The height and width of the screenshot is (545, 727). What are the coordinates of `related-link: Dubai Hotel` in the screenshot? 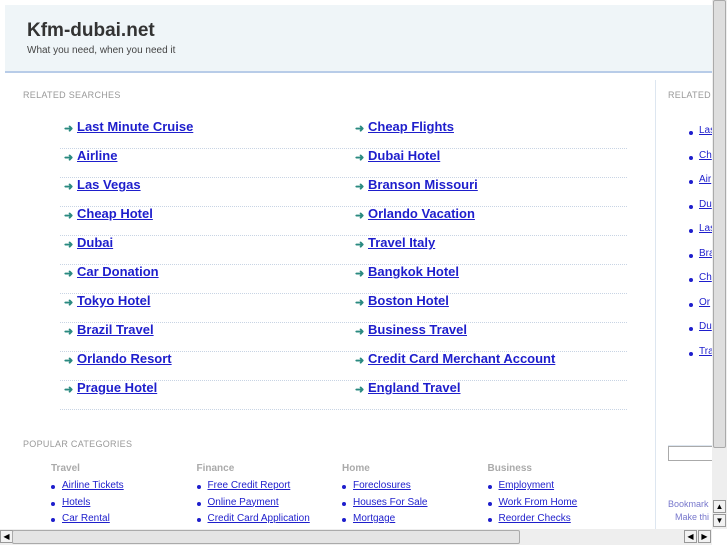 It's located at (404, 155).